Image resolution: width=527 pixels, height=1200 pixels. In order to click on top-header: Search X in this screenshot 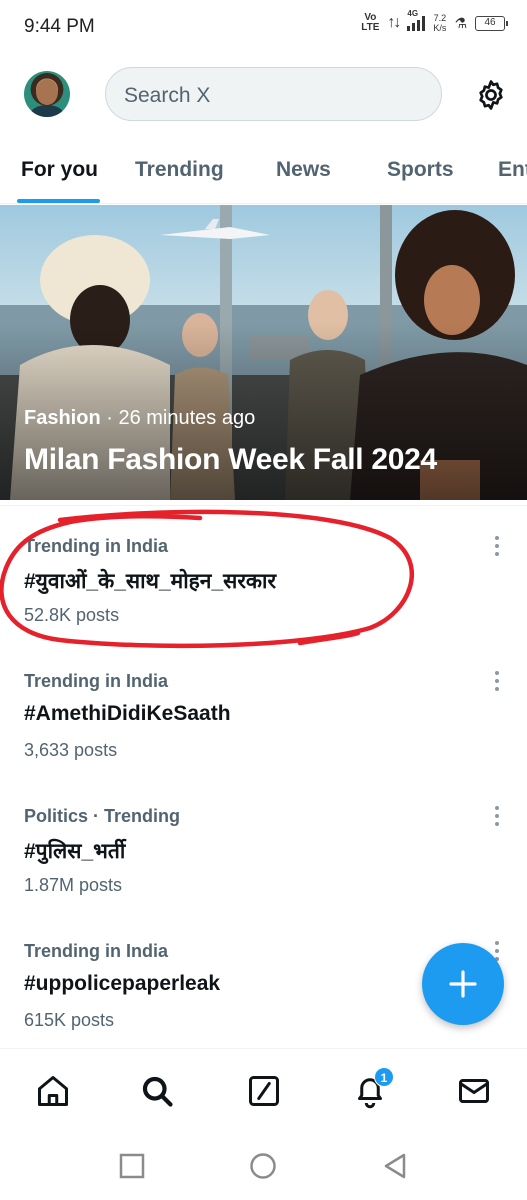, I will do `click(263, 94)`.